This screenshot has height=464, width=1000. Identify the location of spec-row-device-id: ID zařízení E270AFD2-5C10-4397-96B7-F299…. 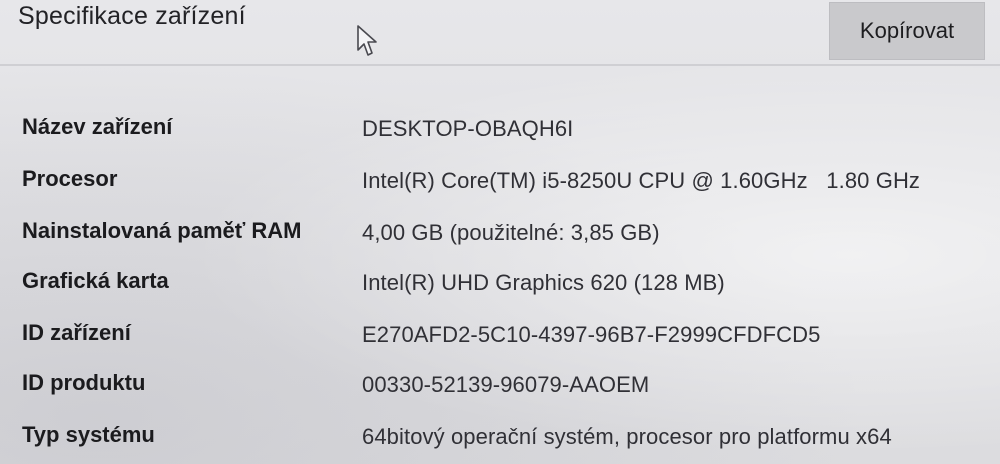
(500, 340).